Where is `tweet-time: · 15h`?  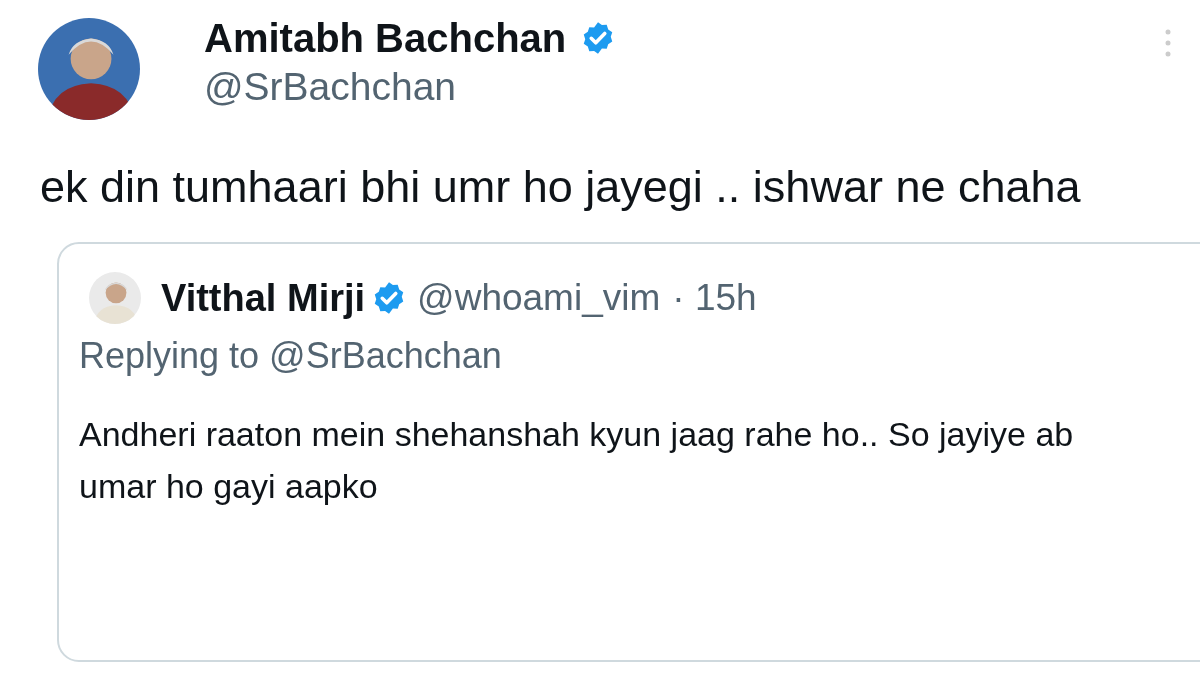 tweet-time: · 15h is located at coordinates (714, 298).